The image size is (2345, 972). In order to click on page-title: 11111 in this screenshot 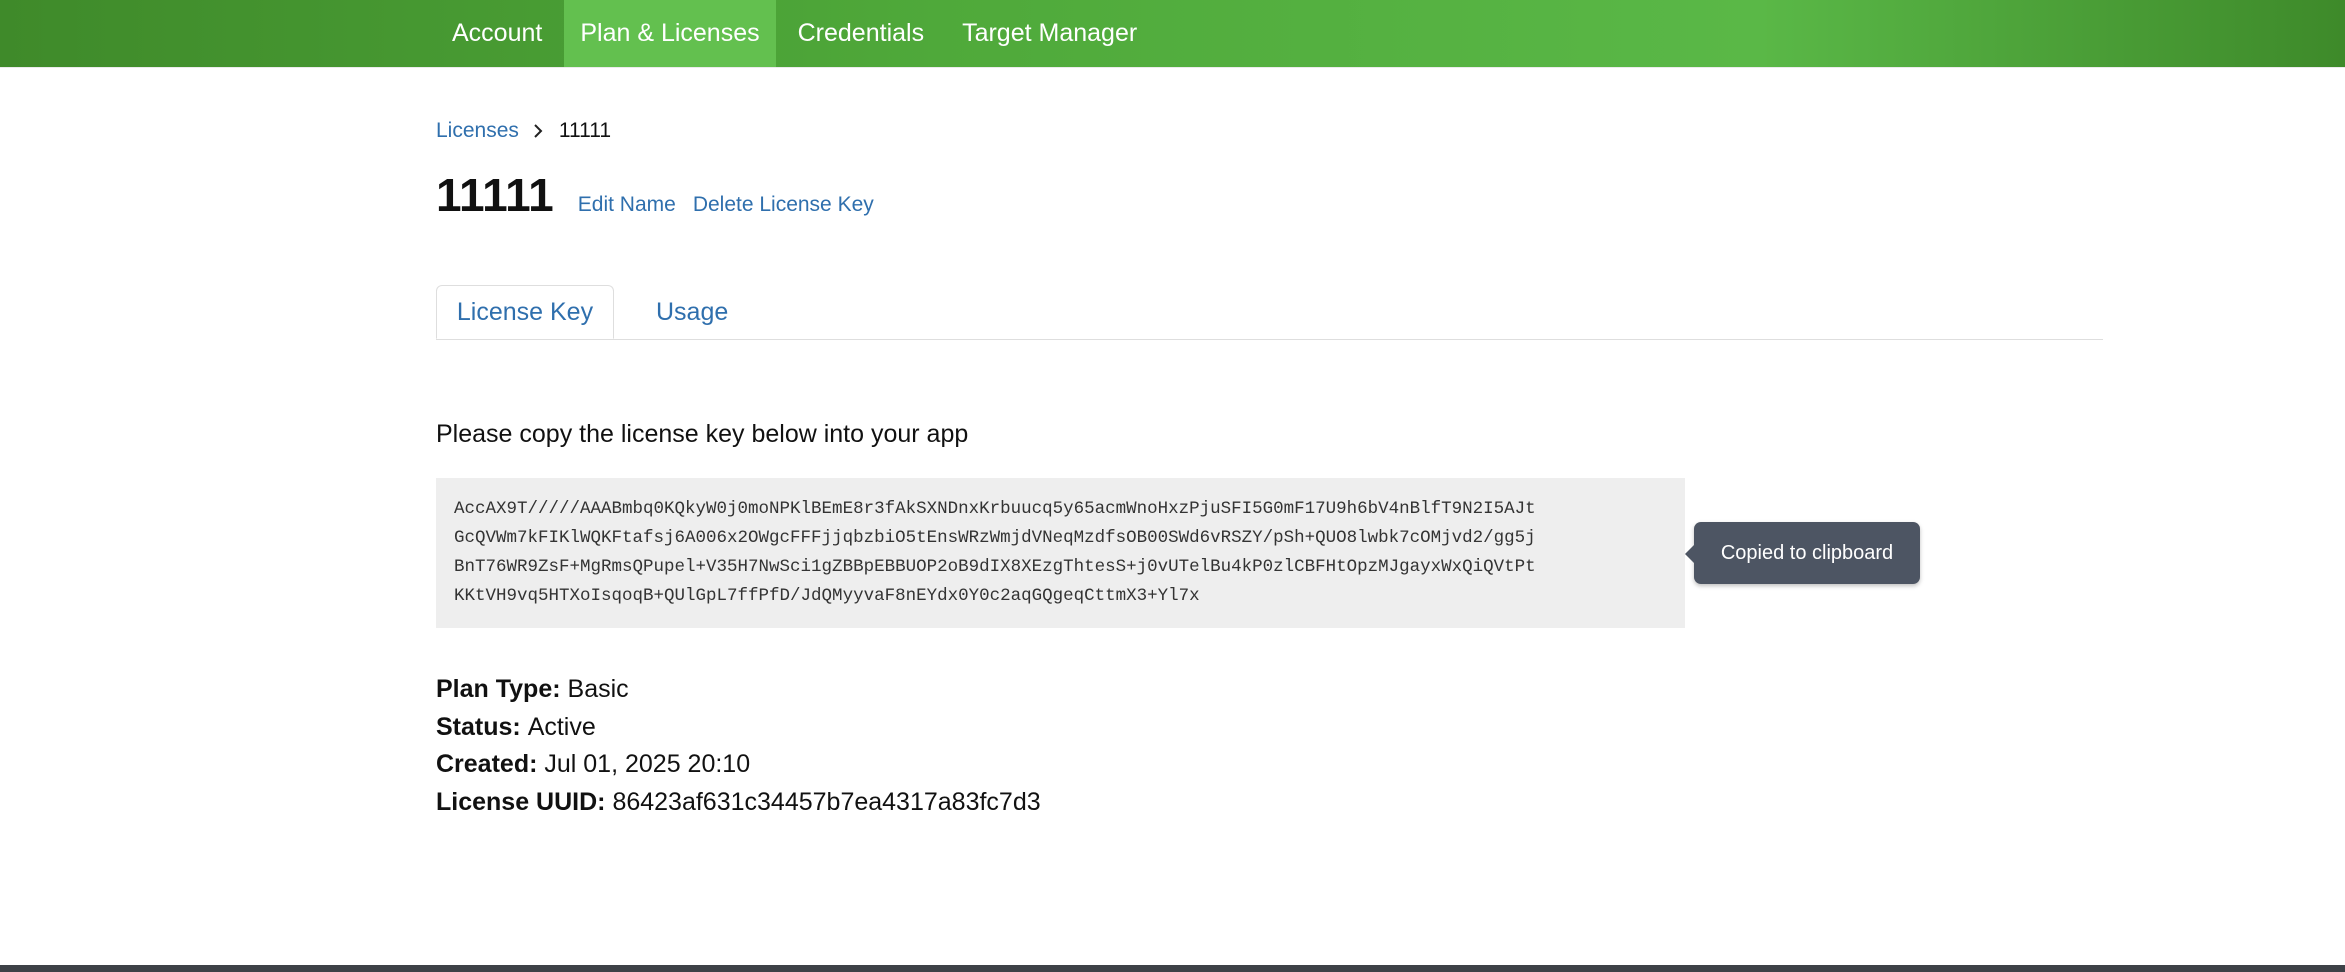, I will do `click(495, 195)`.